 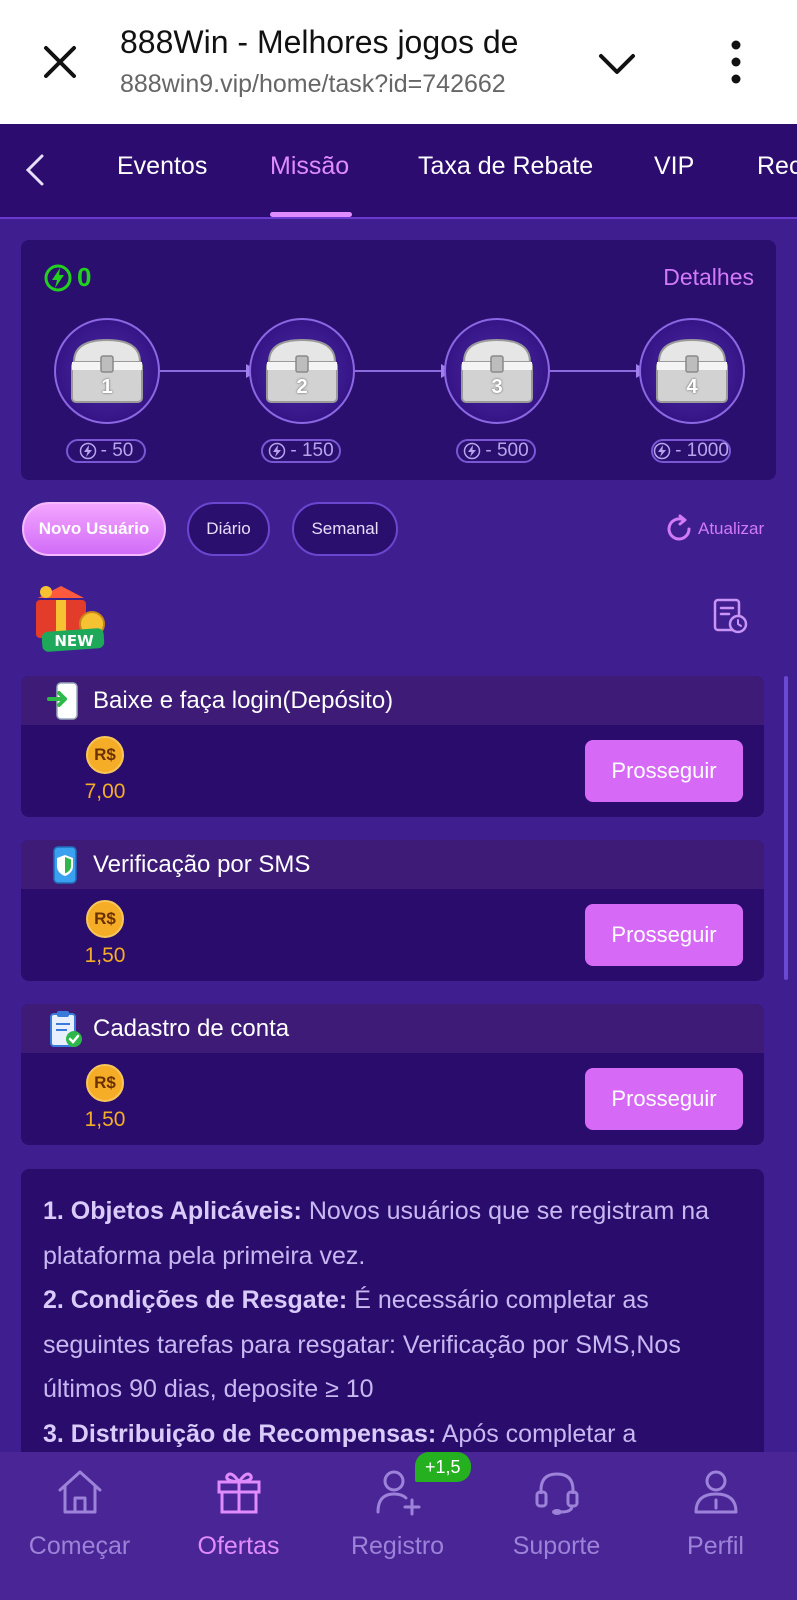 What do you see at coordinates (107, 371) in the screenshot?
I see `chest-1: 1` at bounding box center [107, 371].